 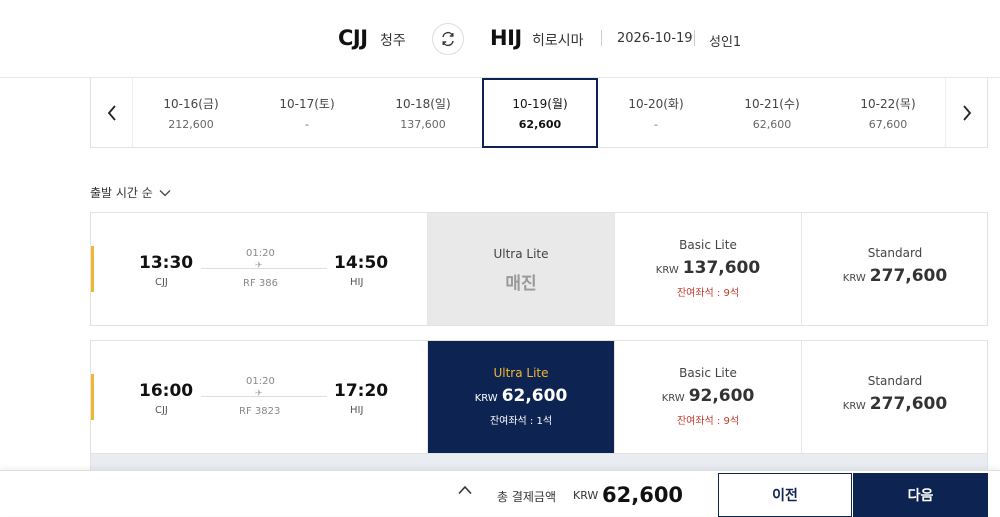 I want to click on date-label: 10-16(금), so click(x=191, y=104).